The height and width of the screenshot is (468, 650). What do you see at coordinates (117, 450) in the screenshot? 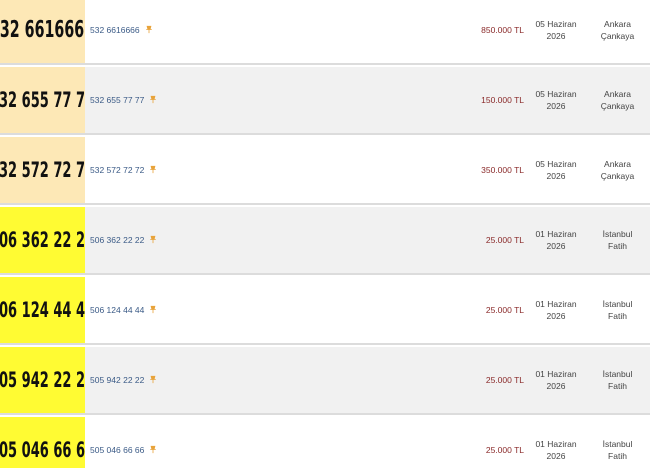
I see `listing-number-text: 505 046 66 66` at bounding box center [117, 450].